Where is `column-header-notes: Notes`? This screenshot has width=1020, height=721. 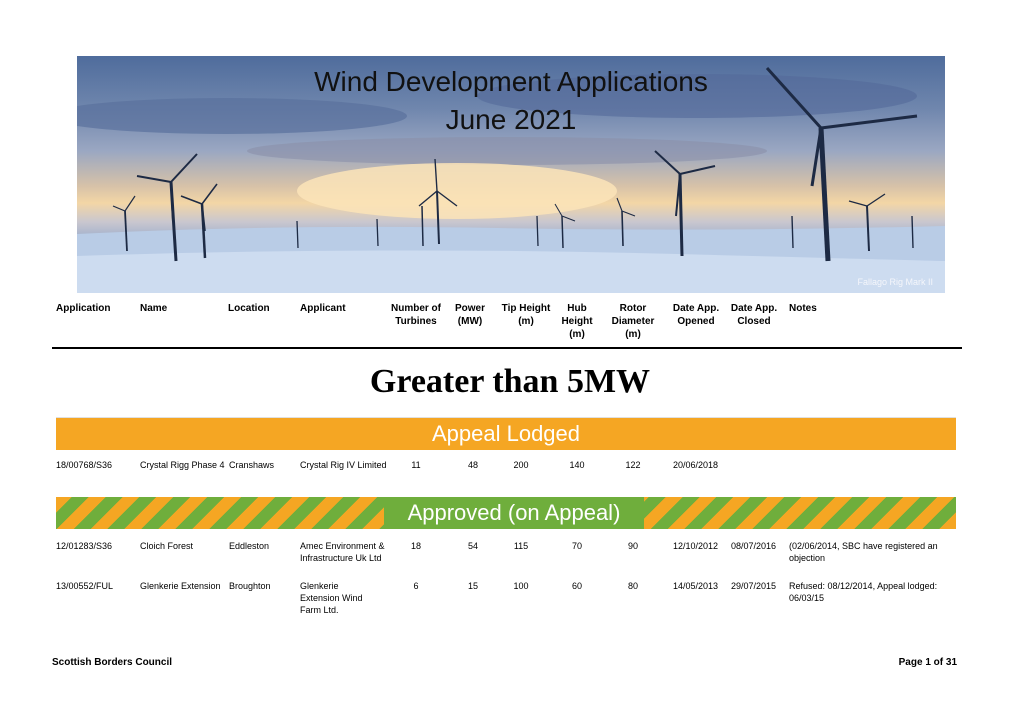
column-header-notes: Notes is located at coordinates (803, 308).